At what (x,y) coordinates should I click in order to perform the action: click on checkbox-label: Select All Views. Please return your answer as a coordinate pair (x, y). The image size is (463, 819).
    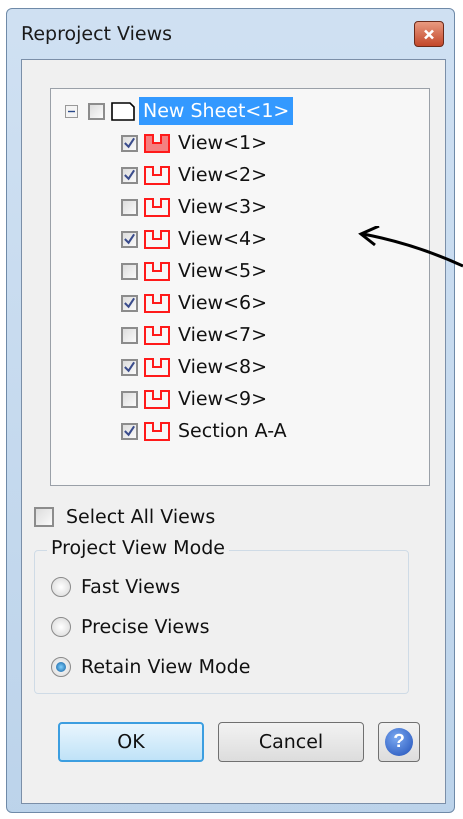
    Looking at the image, I should click on (141, 517).